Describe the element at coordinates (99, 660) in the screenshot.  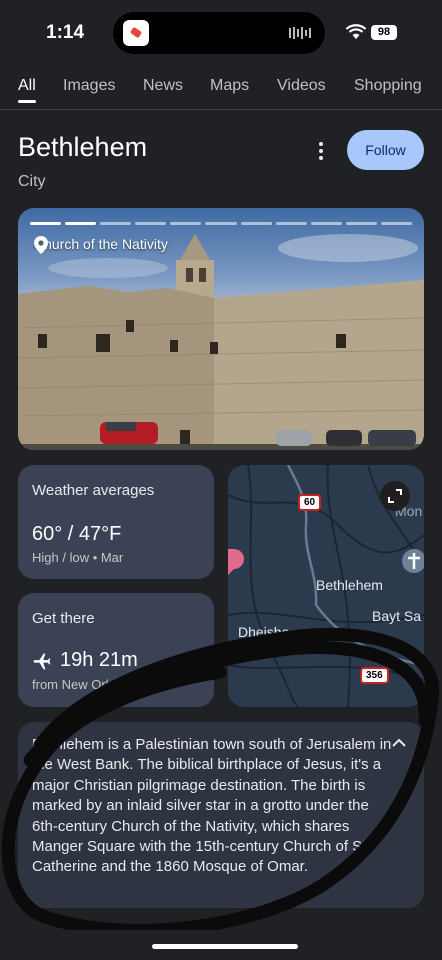
I see `travel-time: 19h 21m` at that location.